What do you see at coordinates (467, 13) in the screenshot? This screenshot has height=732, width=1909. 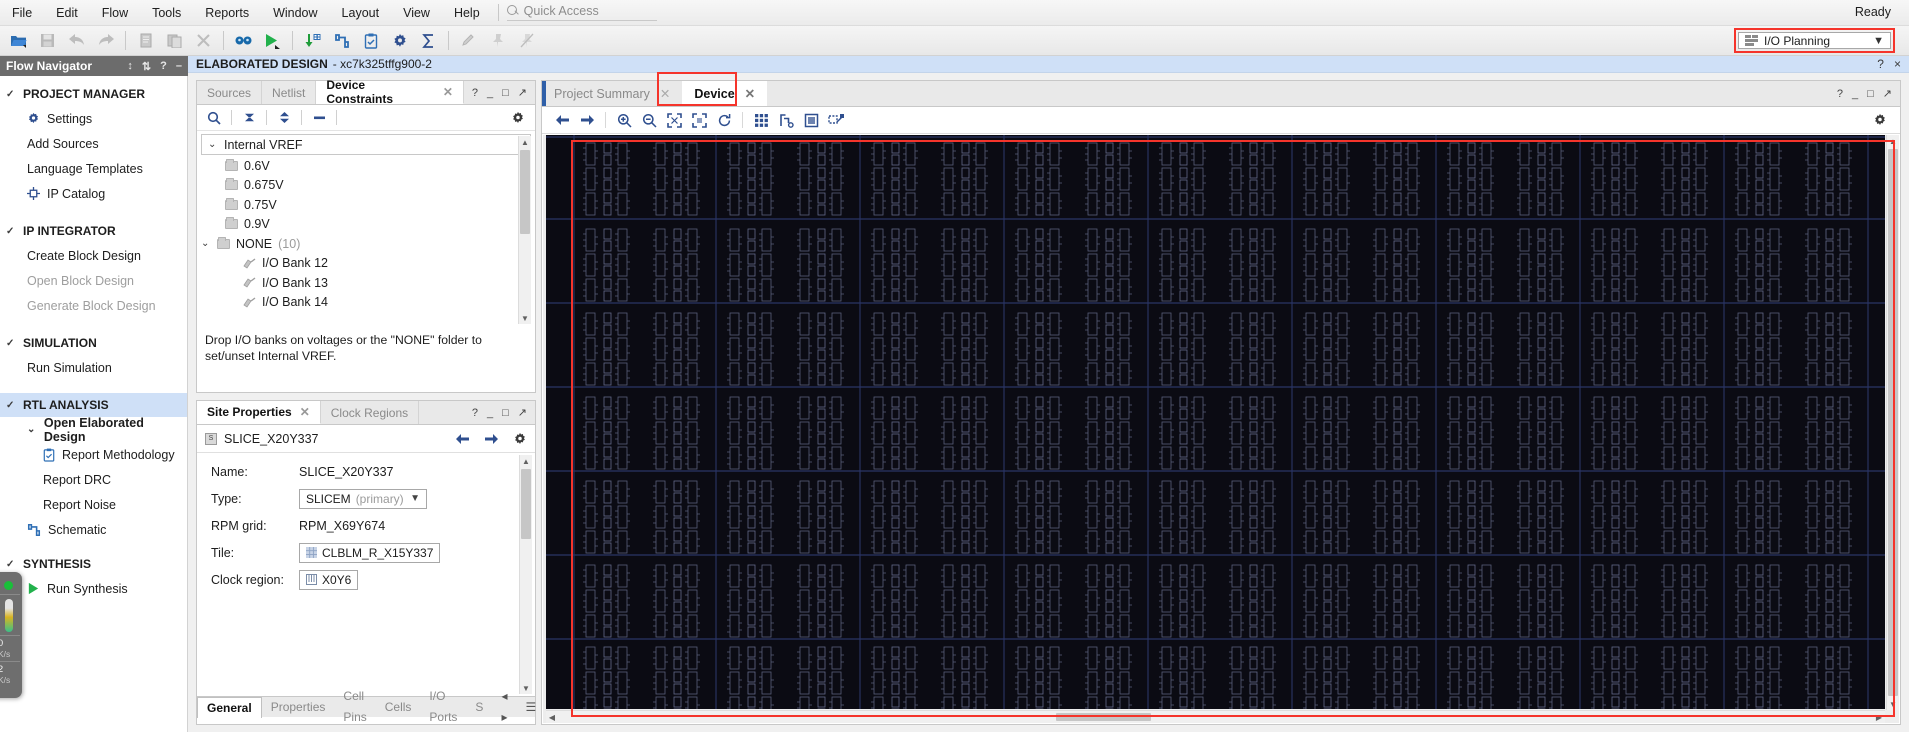 I see `menu-help: Help` at bounding box center [467, 13].